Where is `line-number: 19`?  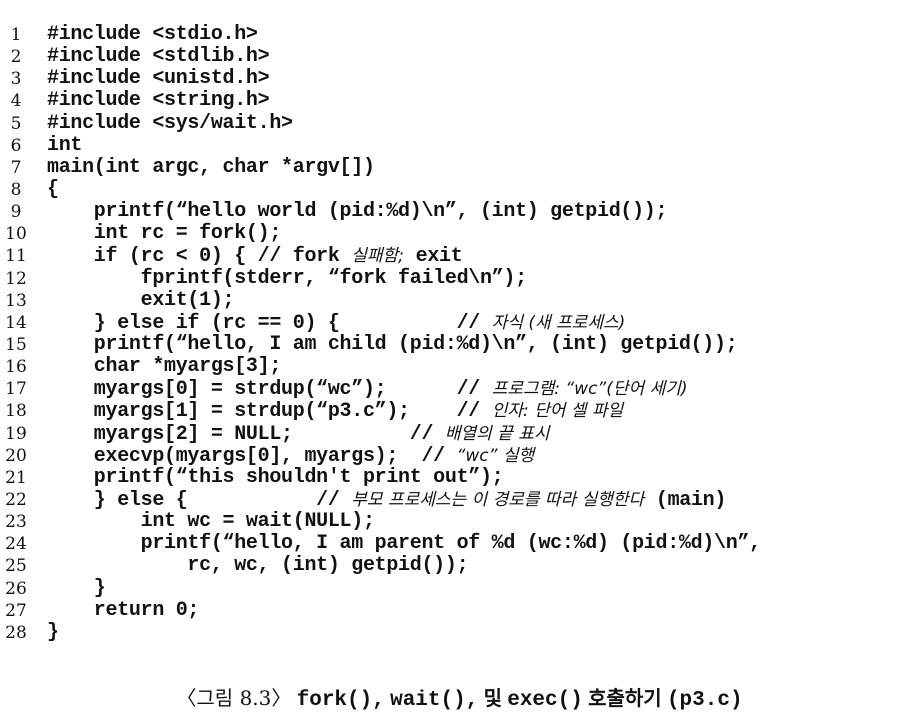
line-number: 19 is located at coordinates (16, 433).